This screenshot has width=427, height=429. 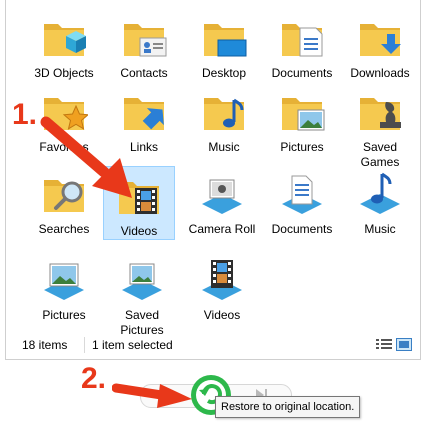 I want to click on library-item-videos: Videos, so click(x=222, y=289).